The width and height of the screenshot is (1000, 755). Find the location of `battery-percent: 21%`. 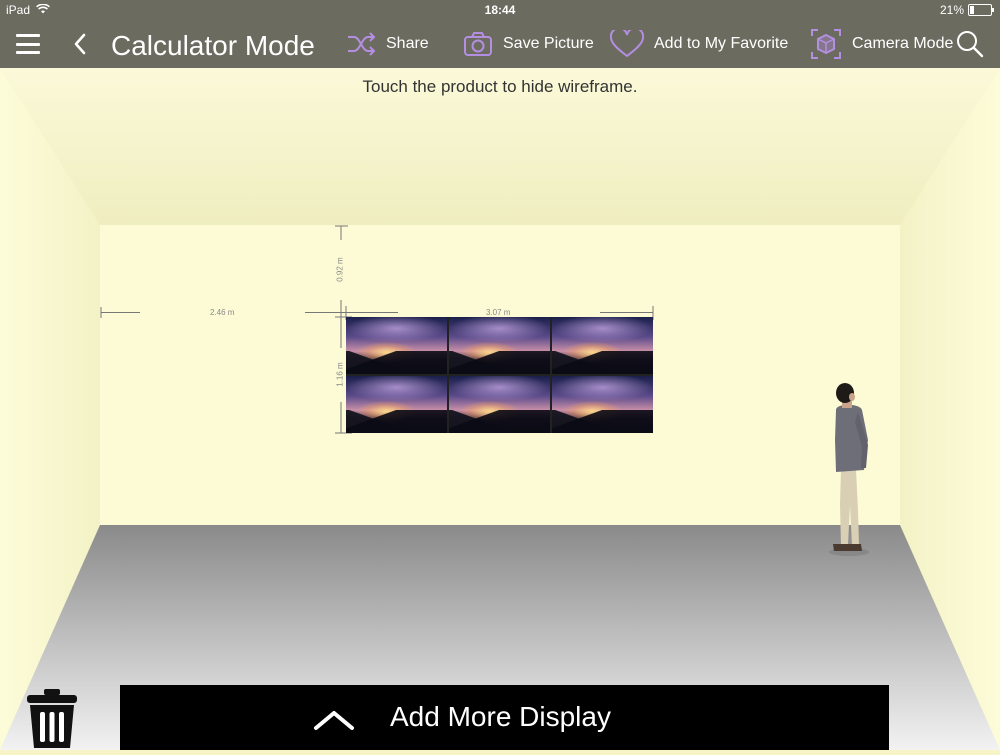

battery-percent: 21% is located at coordinates (951, 10).